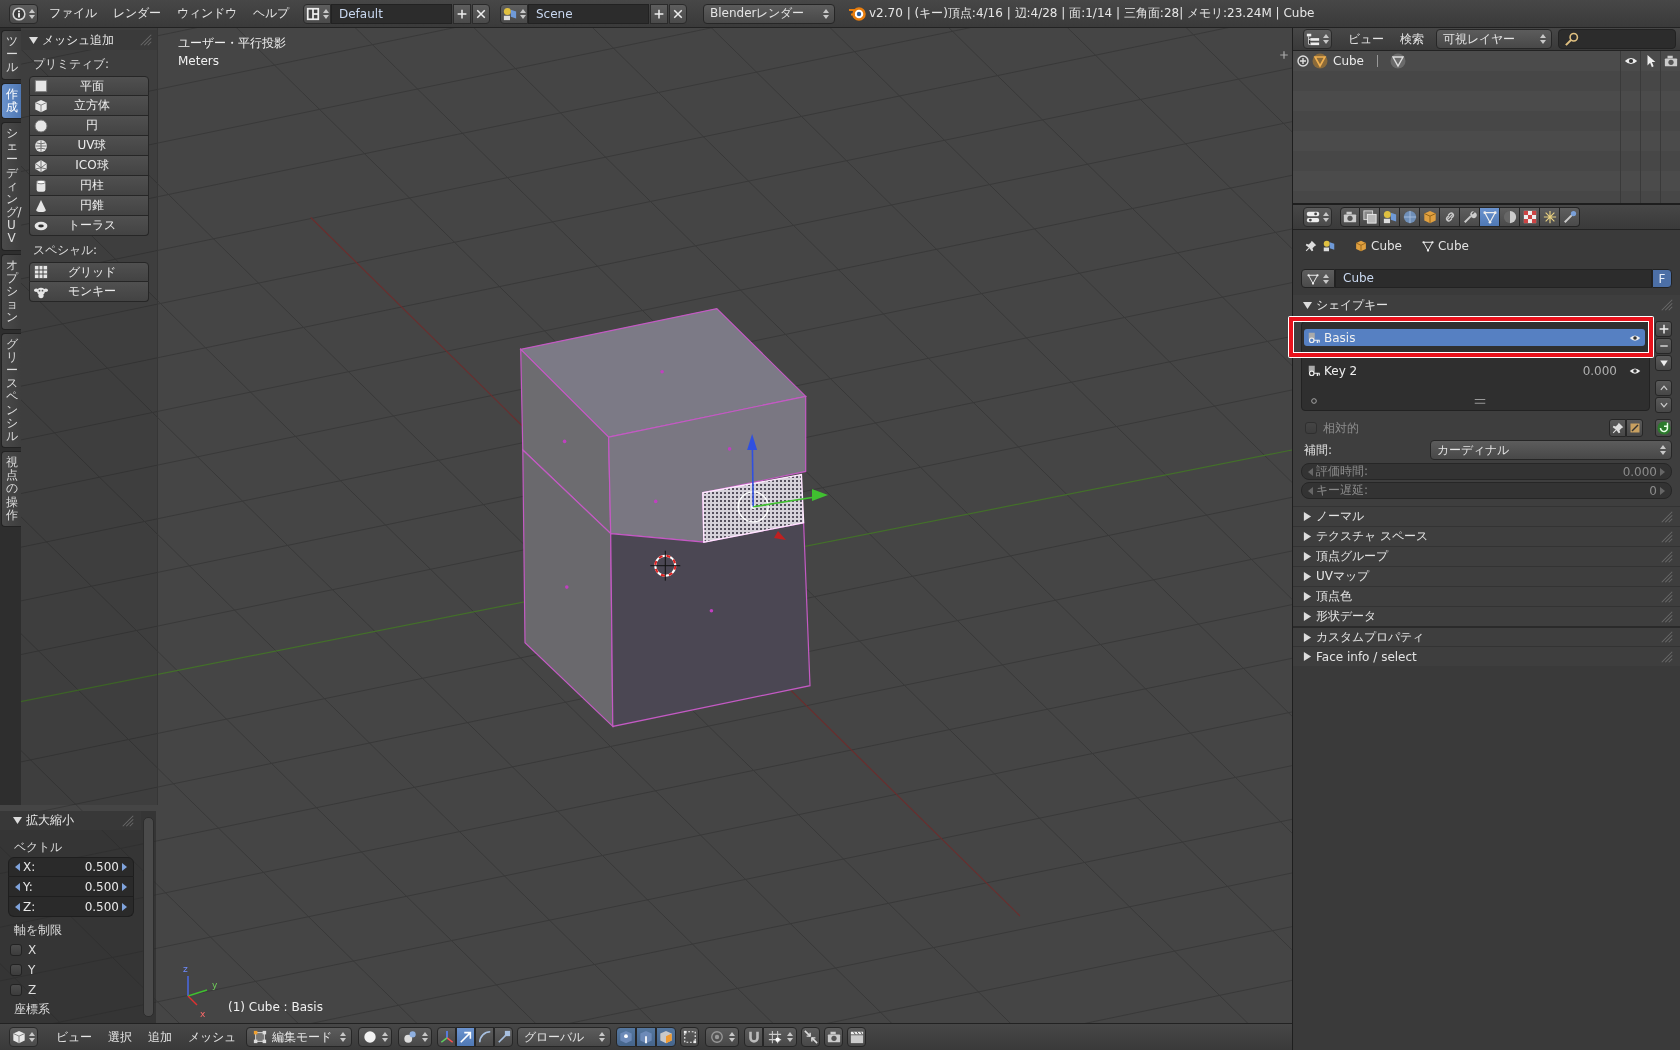  Describe the element at coordinates (137, 13) in the screenshot. I see `menu-item: レンダー` at that location.